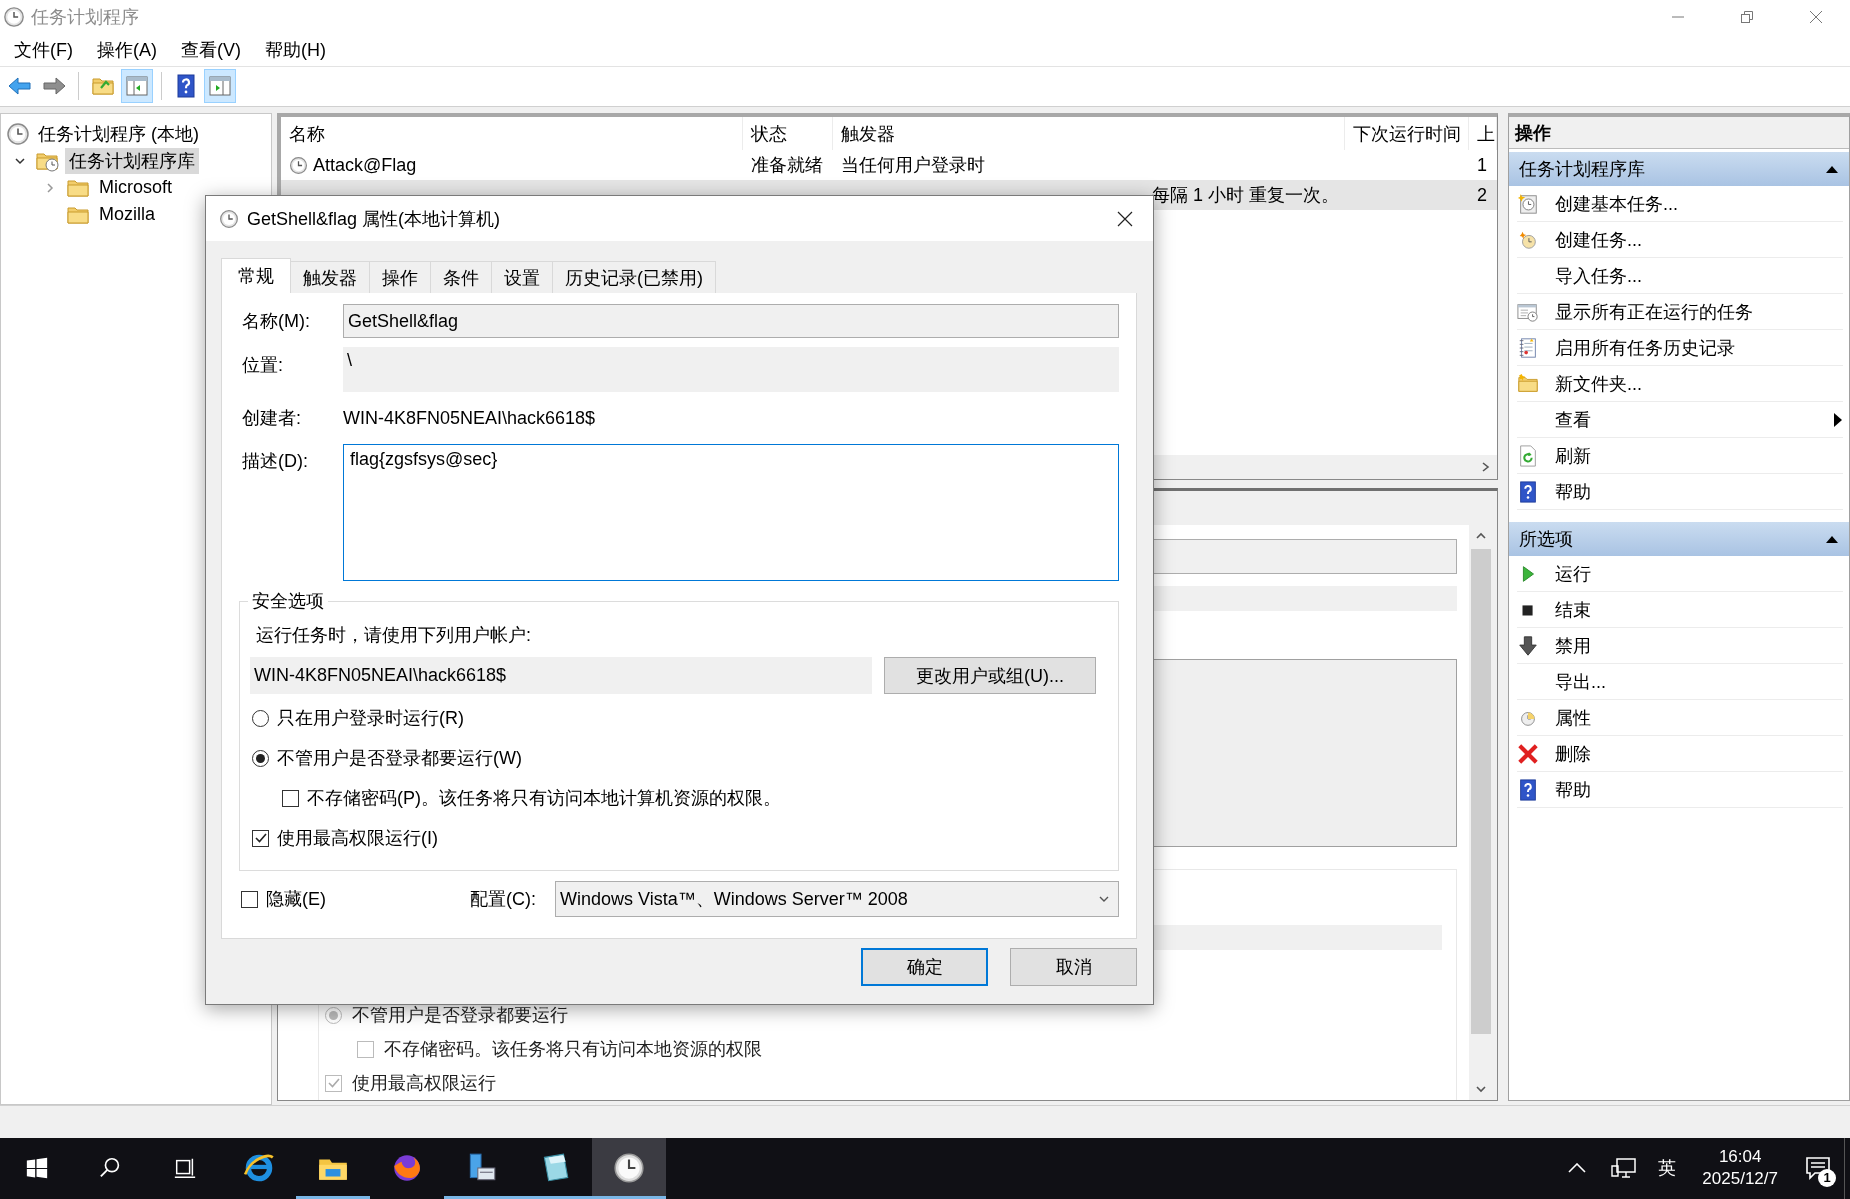 The image size is (1850, 1199). I want to click on section-header: 任务计划程序库, so click(1679, 169).